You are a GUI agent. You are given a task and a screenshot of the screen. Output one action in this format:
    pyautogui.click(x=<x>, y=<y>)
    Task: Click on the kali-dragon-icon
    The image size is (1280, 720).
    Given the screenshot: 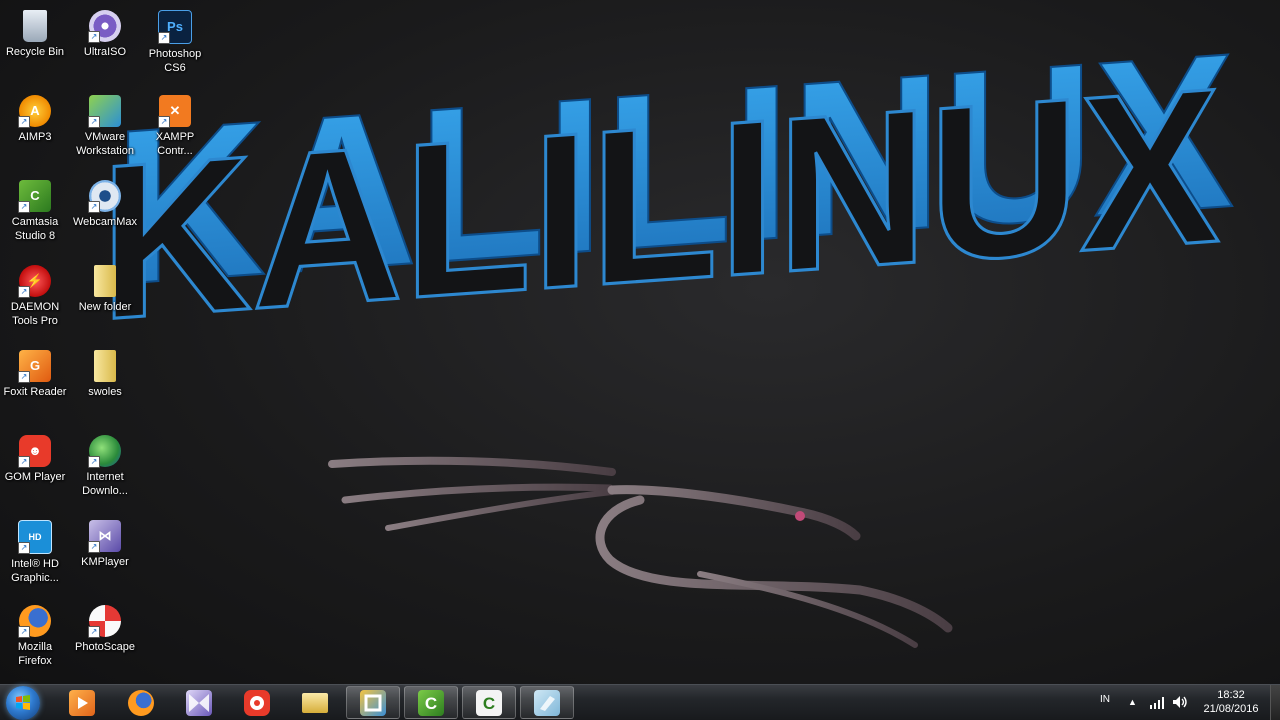 What is the action you would take?
    pyautogui.click(x=640, y=552)
    